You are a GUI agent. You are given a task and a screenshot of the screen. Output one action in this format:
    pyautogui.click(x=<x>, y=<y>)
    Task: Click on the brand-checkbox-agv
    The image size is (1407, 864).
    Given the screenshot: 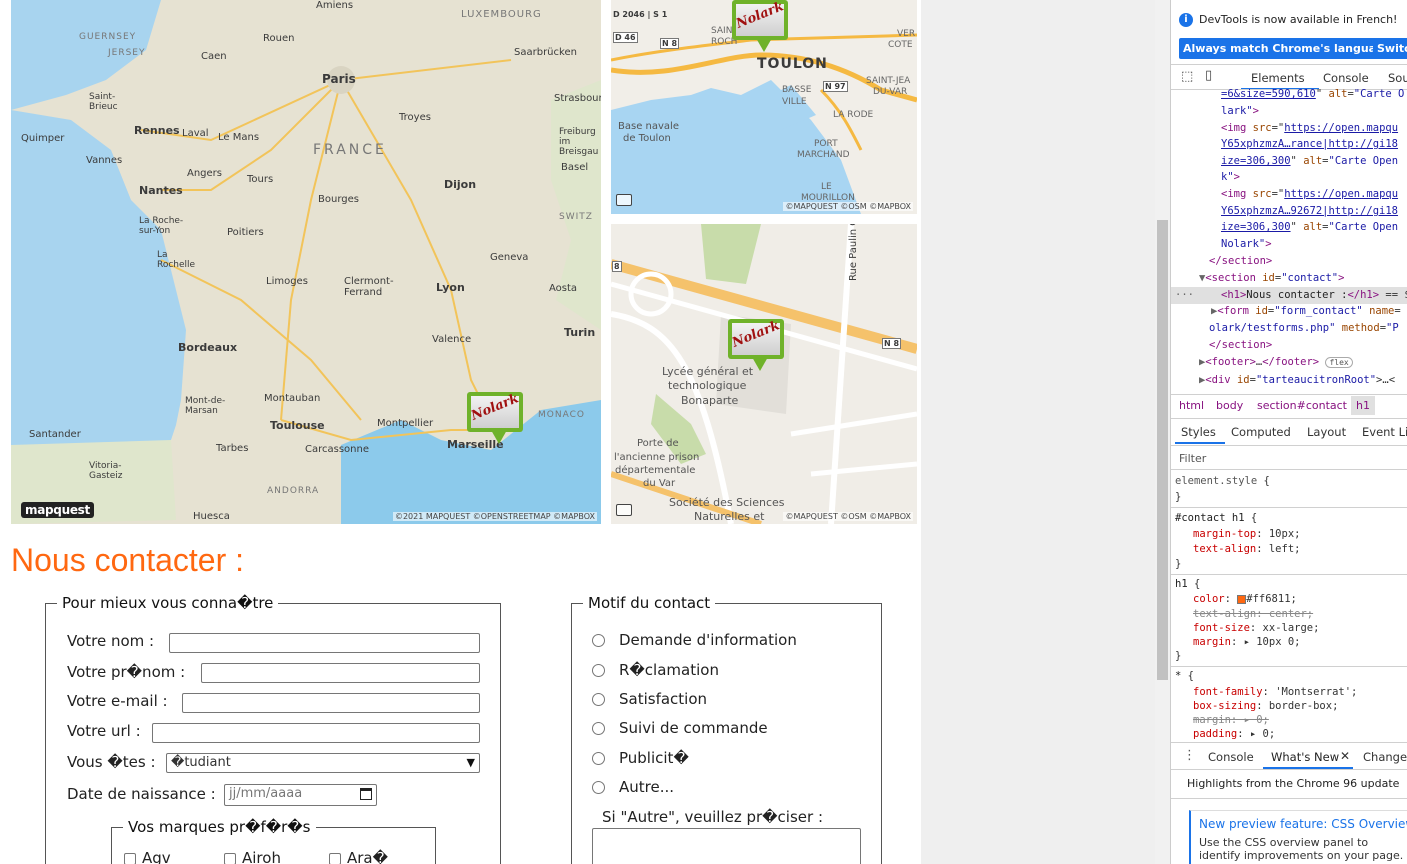 What is the action you would take?
    pyautogui.click(x=130, y=858)
    